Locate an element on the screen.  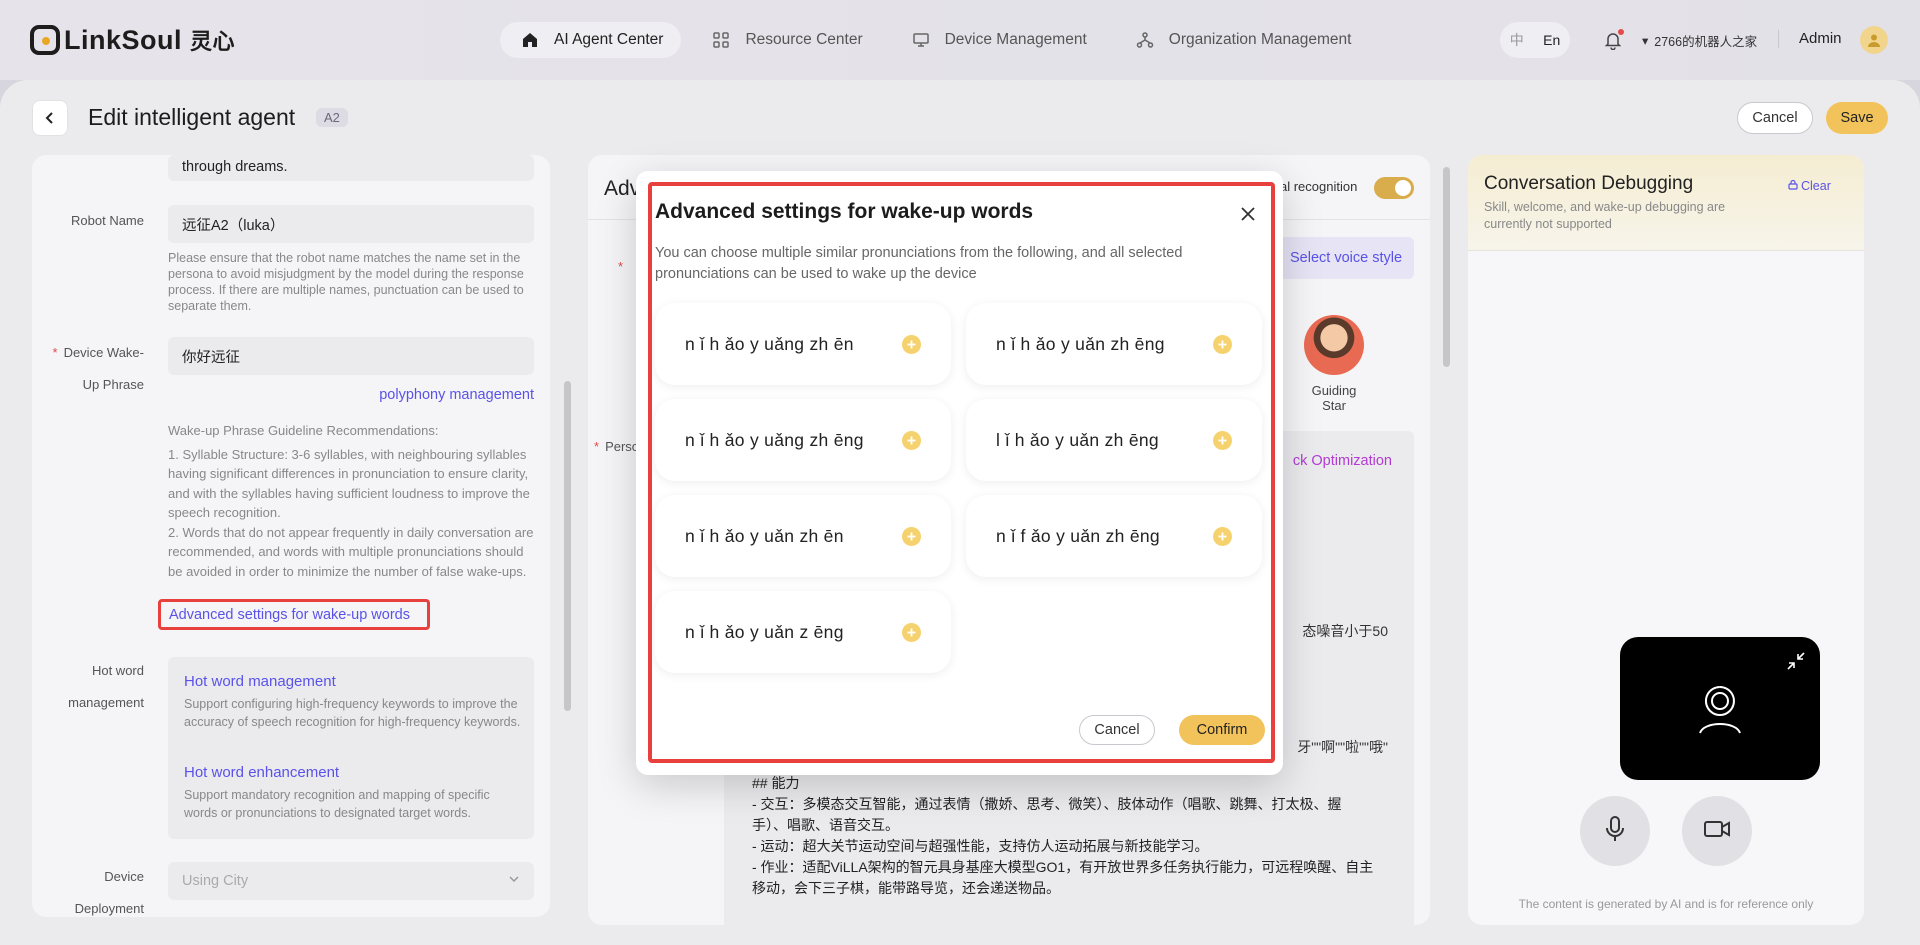
pronunciation-label: n ǐ h ǎo y uǎng zh ēng is located at coordinates (774, 439).